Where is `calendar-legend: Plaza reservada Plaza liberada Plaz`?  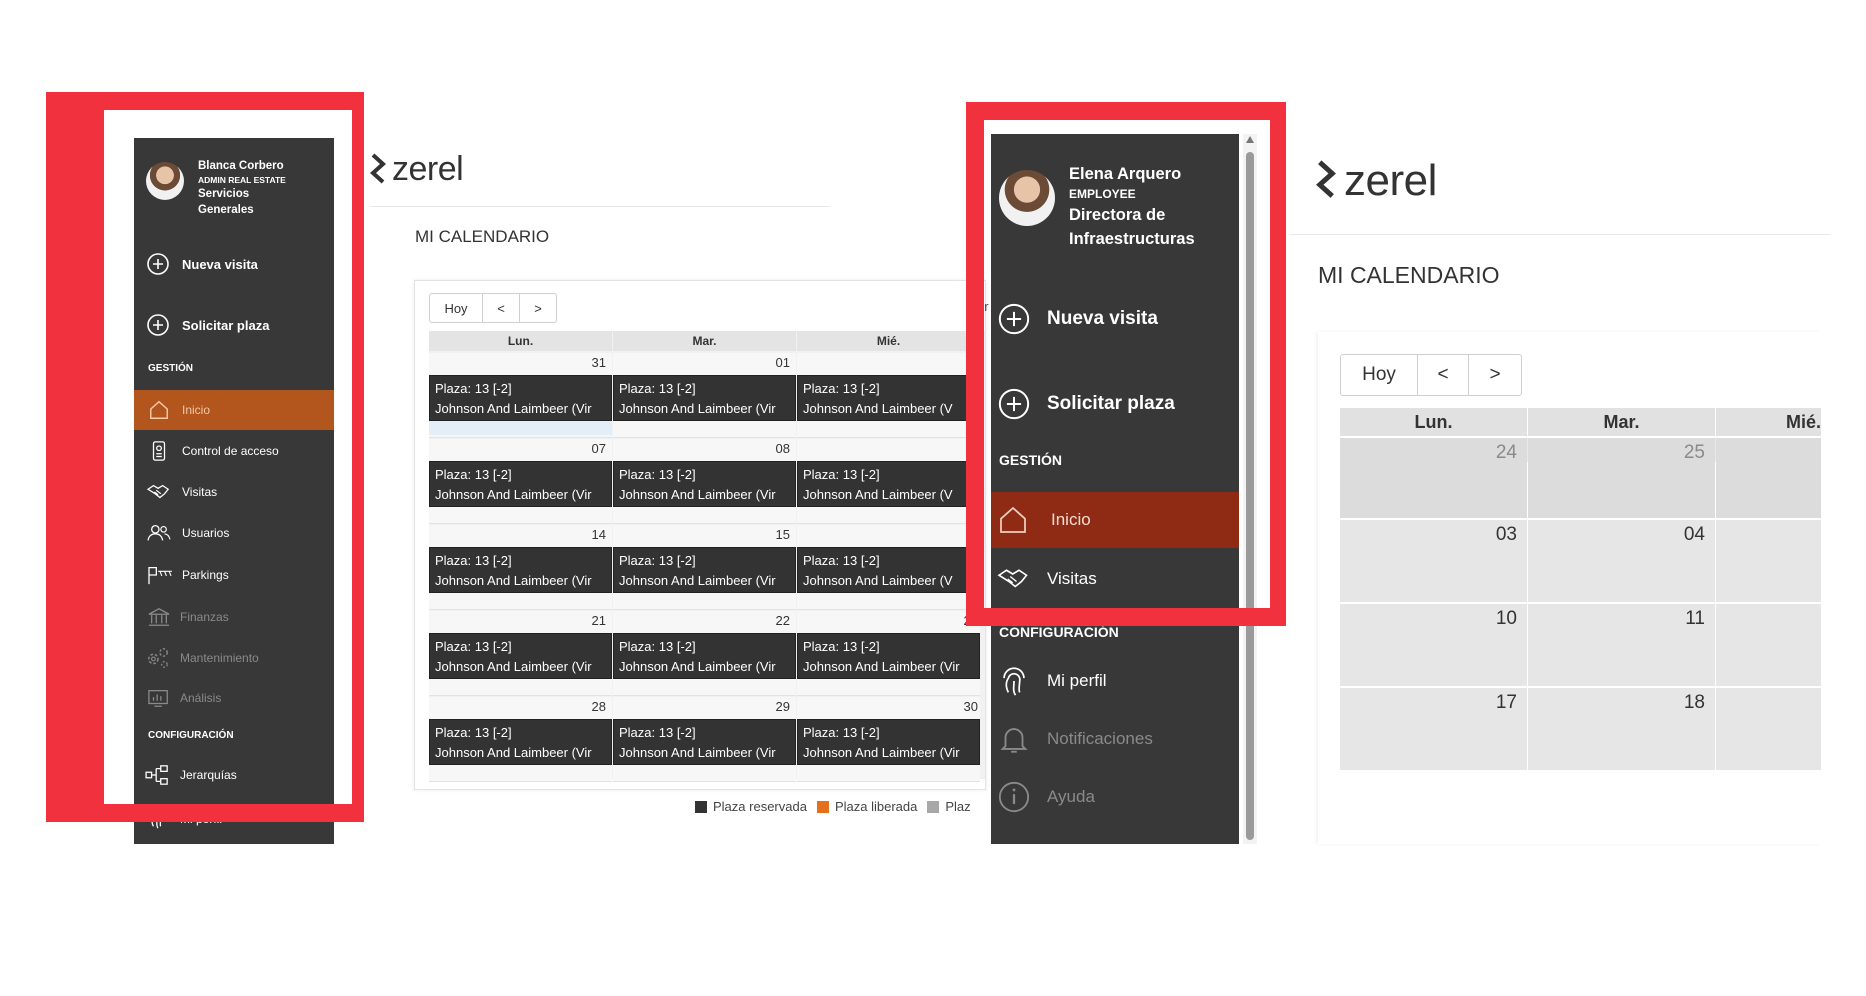 calendar-legend: Plaza reservada Plaza liberada Plaz is located at coordinates (828, 806).